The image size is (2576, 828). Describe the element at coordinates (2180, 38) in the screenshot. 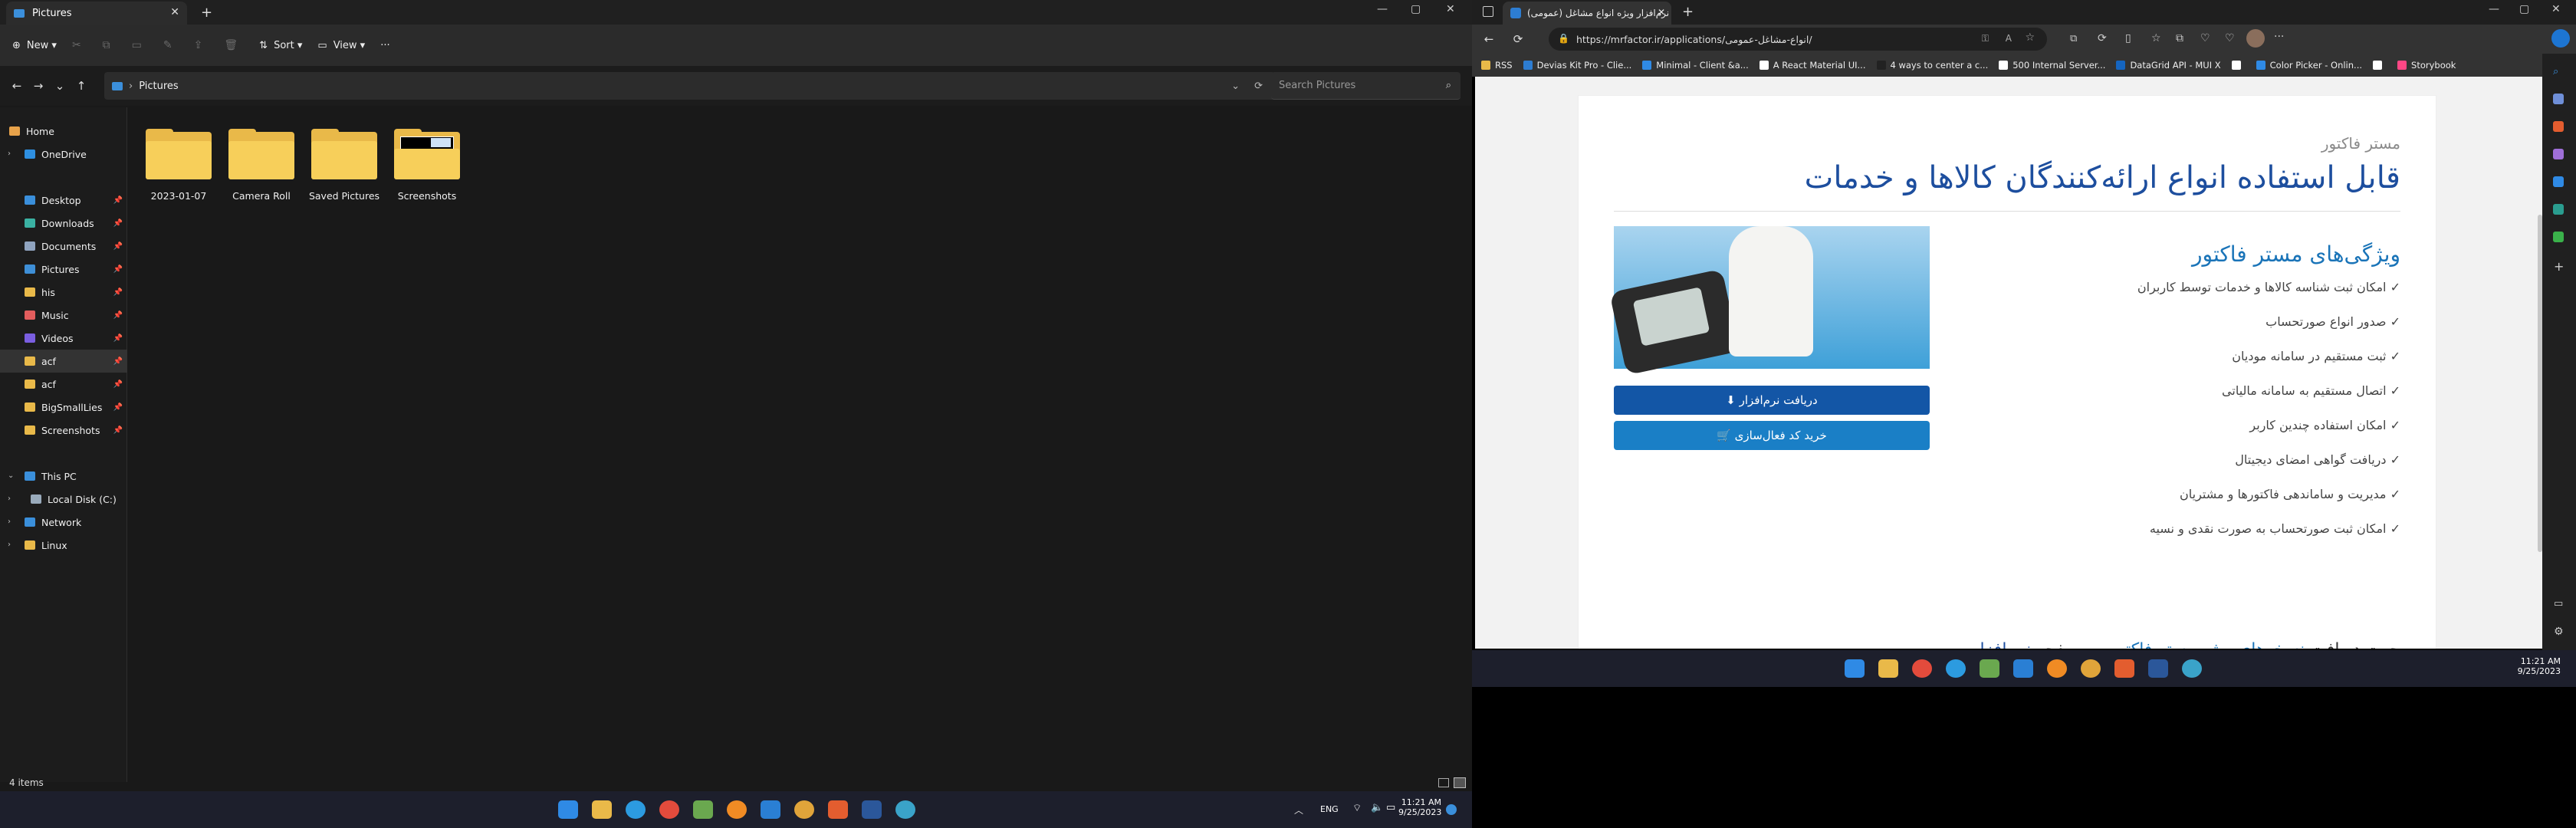

I see `collections-icon: ⧉` at that location.